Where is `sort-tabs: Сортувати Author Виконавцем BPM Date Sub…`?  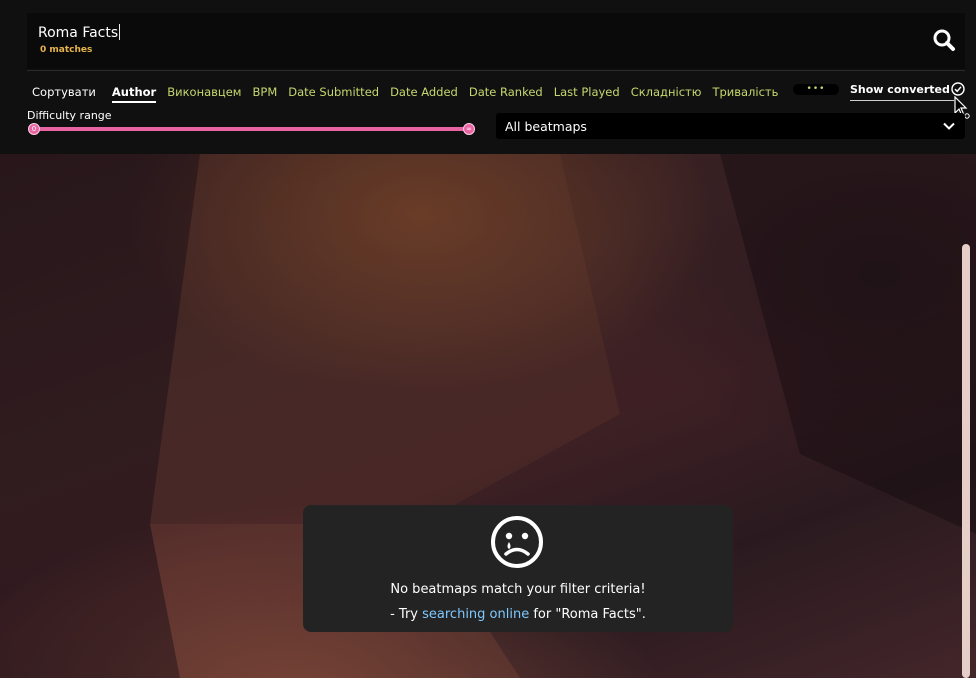 sort-tabs: Сортувати Author Виконавцем BPM Date Sub… is located at coordinates (410, 92).